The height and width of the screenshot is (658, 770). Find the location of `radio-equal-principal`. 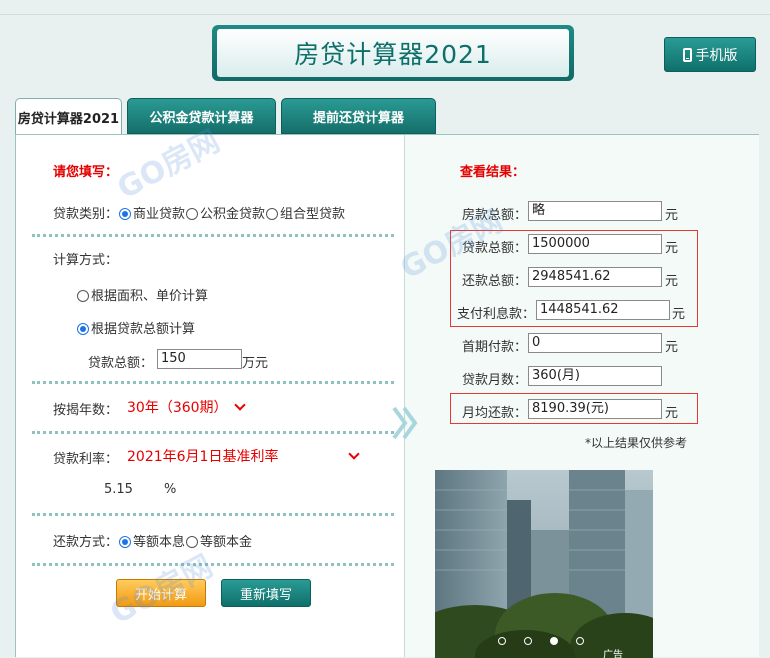

radio-equal-principal is located at coordinates (192, 542).